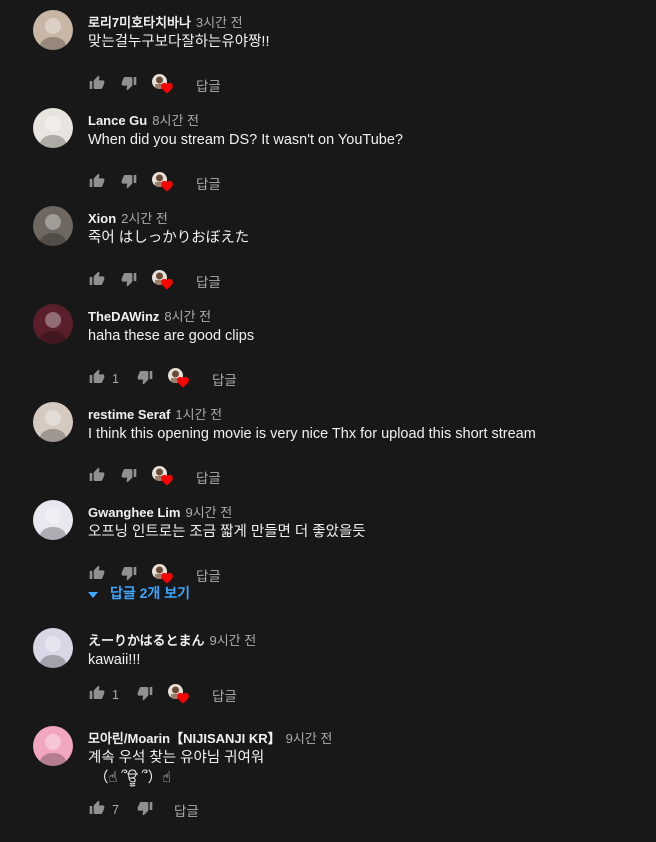 The width and height of the screenshot is (656, 842). Describe the element at coordinates (198, 414) in the screenshot. I see `comment-timestamp: 1시간 전` at that location.